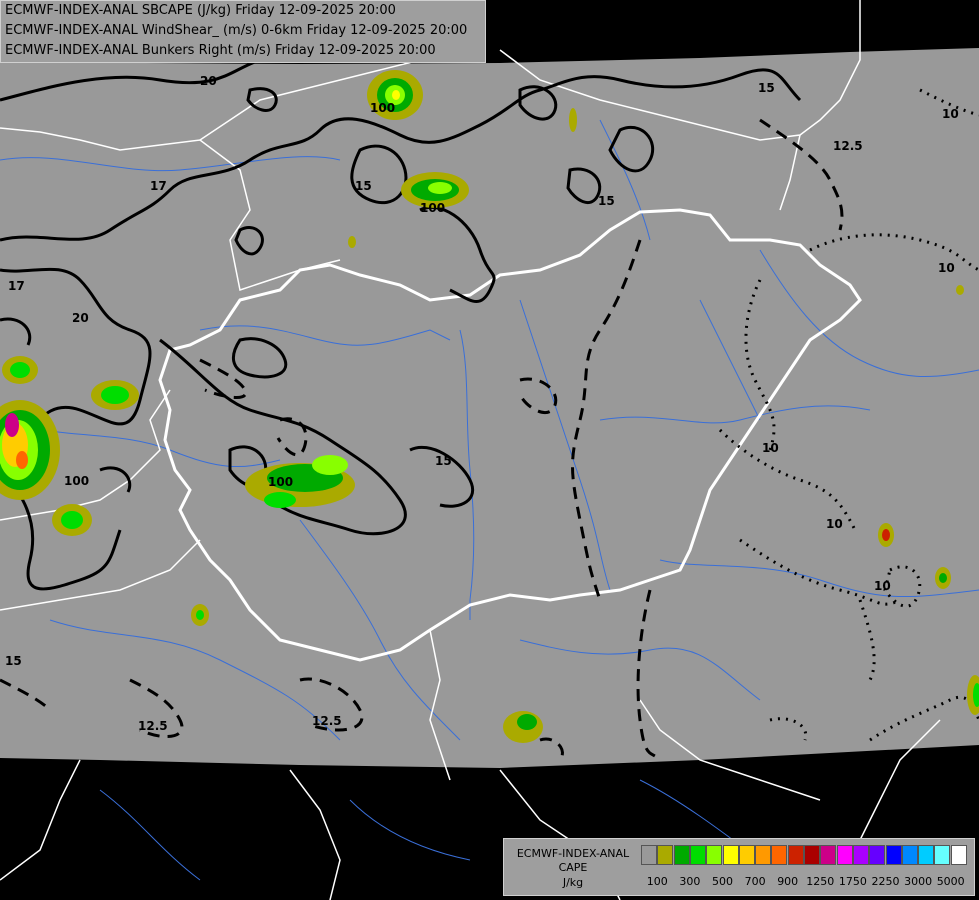  I want to click on legend-tick-label: 2250, so click(885, 881).